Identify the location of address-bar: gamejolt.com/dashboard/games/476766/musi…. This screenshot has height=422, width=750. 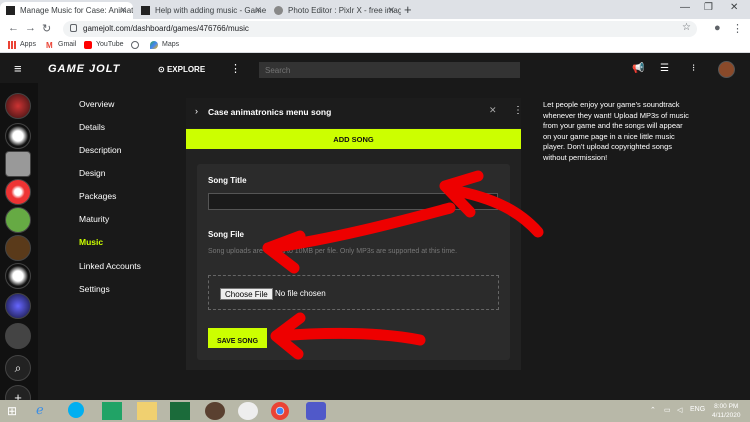
(380, 29).